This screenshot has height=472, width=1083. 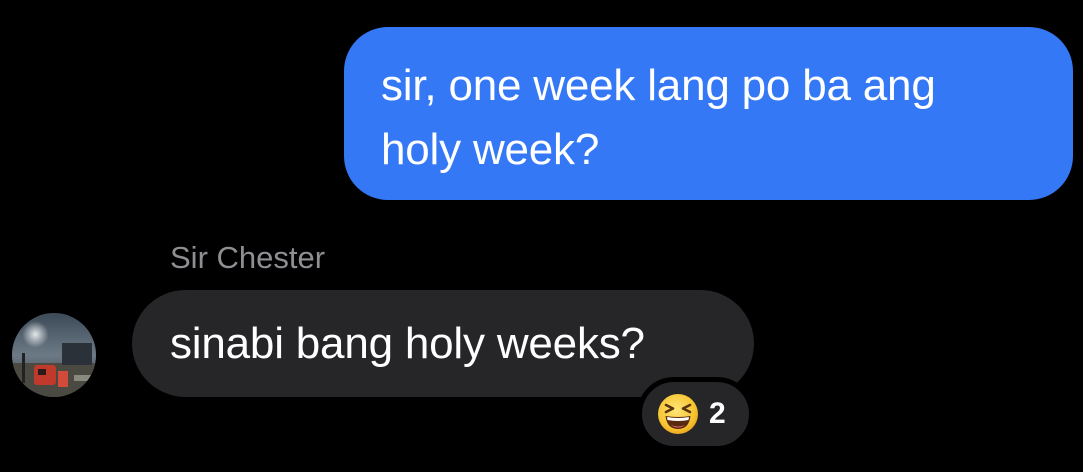 I want to click on sender-name: Sir Chester, so click(x=248, y=257).